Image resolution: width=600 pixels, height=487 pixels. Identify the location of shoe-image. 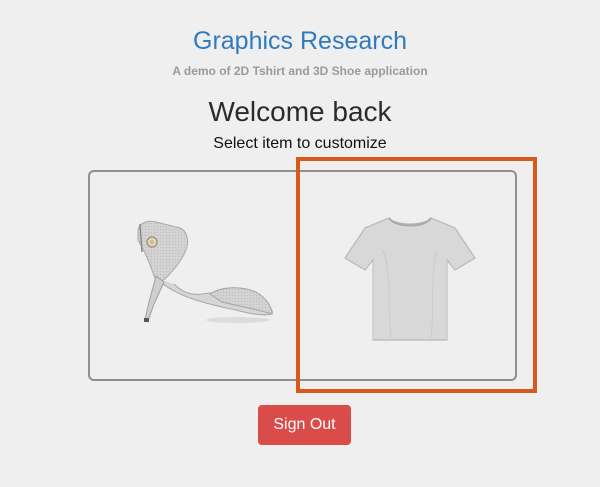
(205, 271).